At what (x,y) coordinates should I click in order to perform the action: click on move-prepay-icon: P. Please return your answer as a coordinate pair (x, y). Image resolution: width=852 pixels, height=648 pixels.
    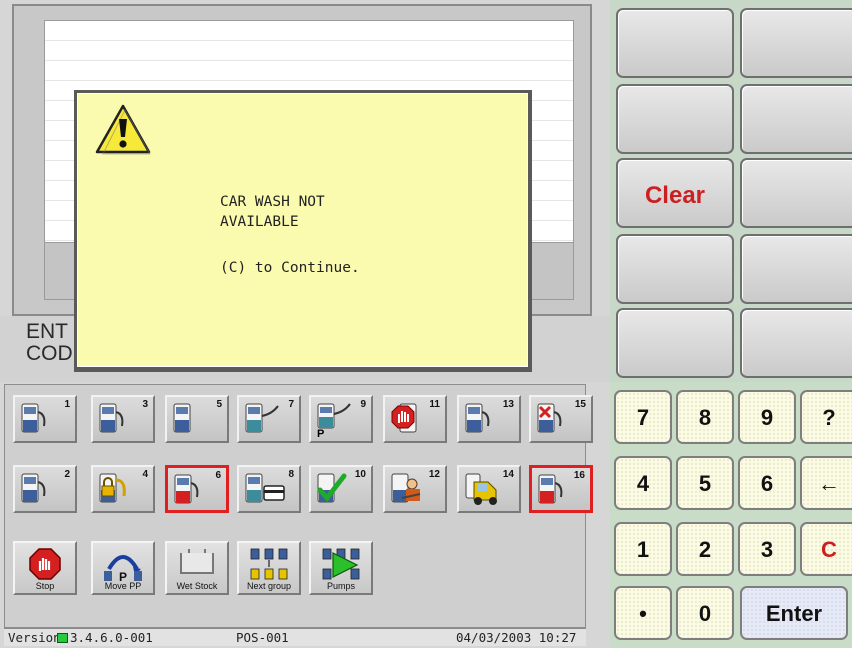
    Looking at the image, I should click on (123, 569).